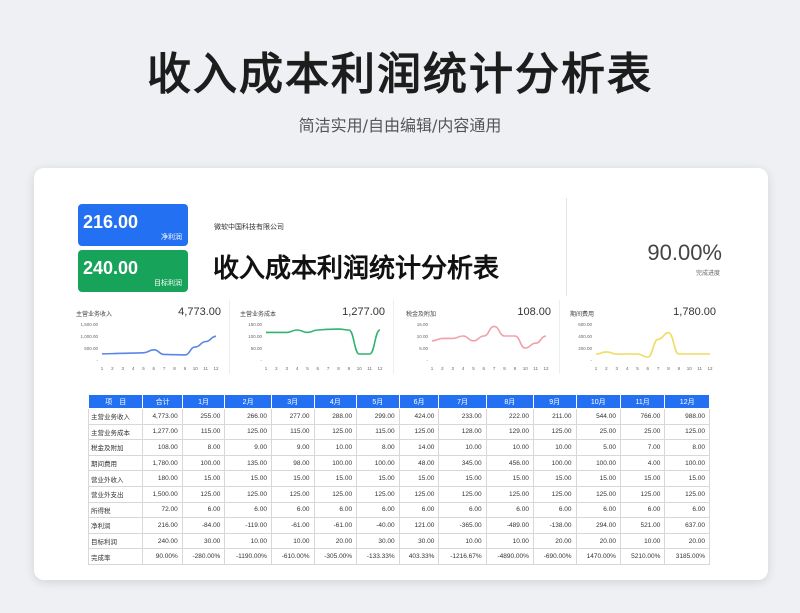  Describe the element at coordinates (509, 463) in the screenshot. I see `table-cell: 456.00` at that location.